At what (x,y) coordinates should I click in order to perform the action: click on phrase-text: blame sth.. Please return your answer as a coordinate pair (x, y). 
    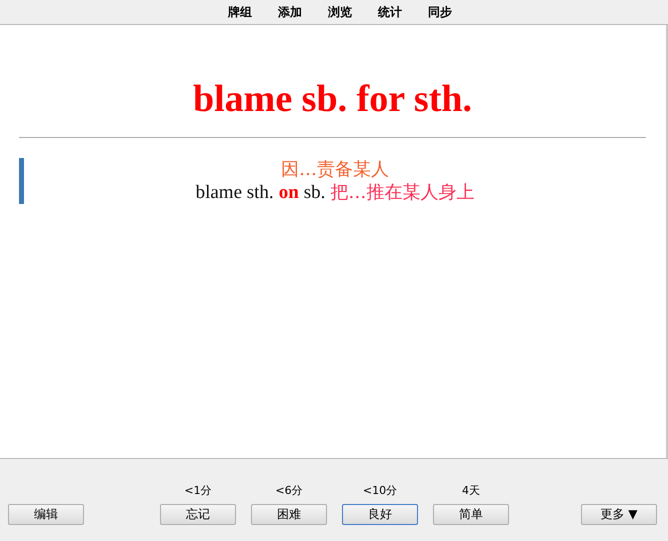
    Looking at the image, I should click on (235, 192).